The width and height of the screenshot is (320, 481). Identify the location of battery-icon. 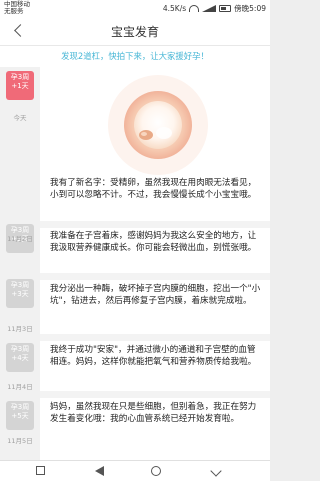
(225, 8).